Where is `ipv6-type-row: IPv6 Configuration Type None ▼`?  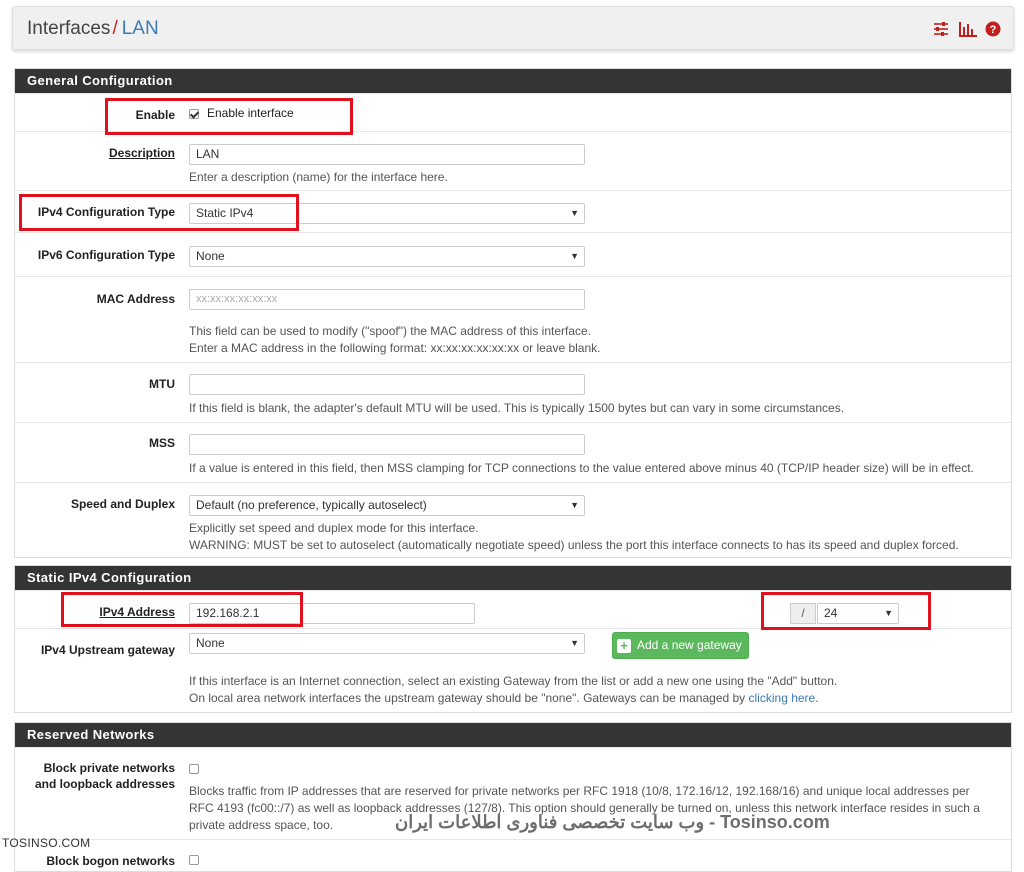
ipv6-type-row: IPv6 Configuration Type None ▼ is located at coordinates (513, 254).